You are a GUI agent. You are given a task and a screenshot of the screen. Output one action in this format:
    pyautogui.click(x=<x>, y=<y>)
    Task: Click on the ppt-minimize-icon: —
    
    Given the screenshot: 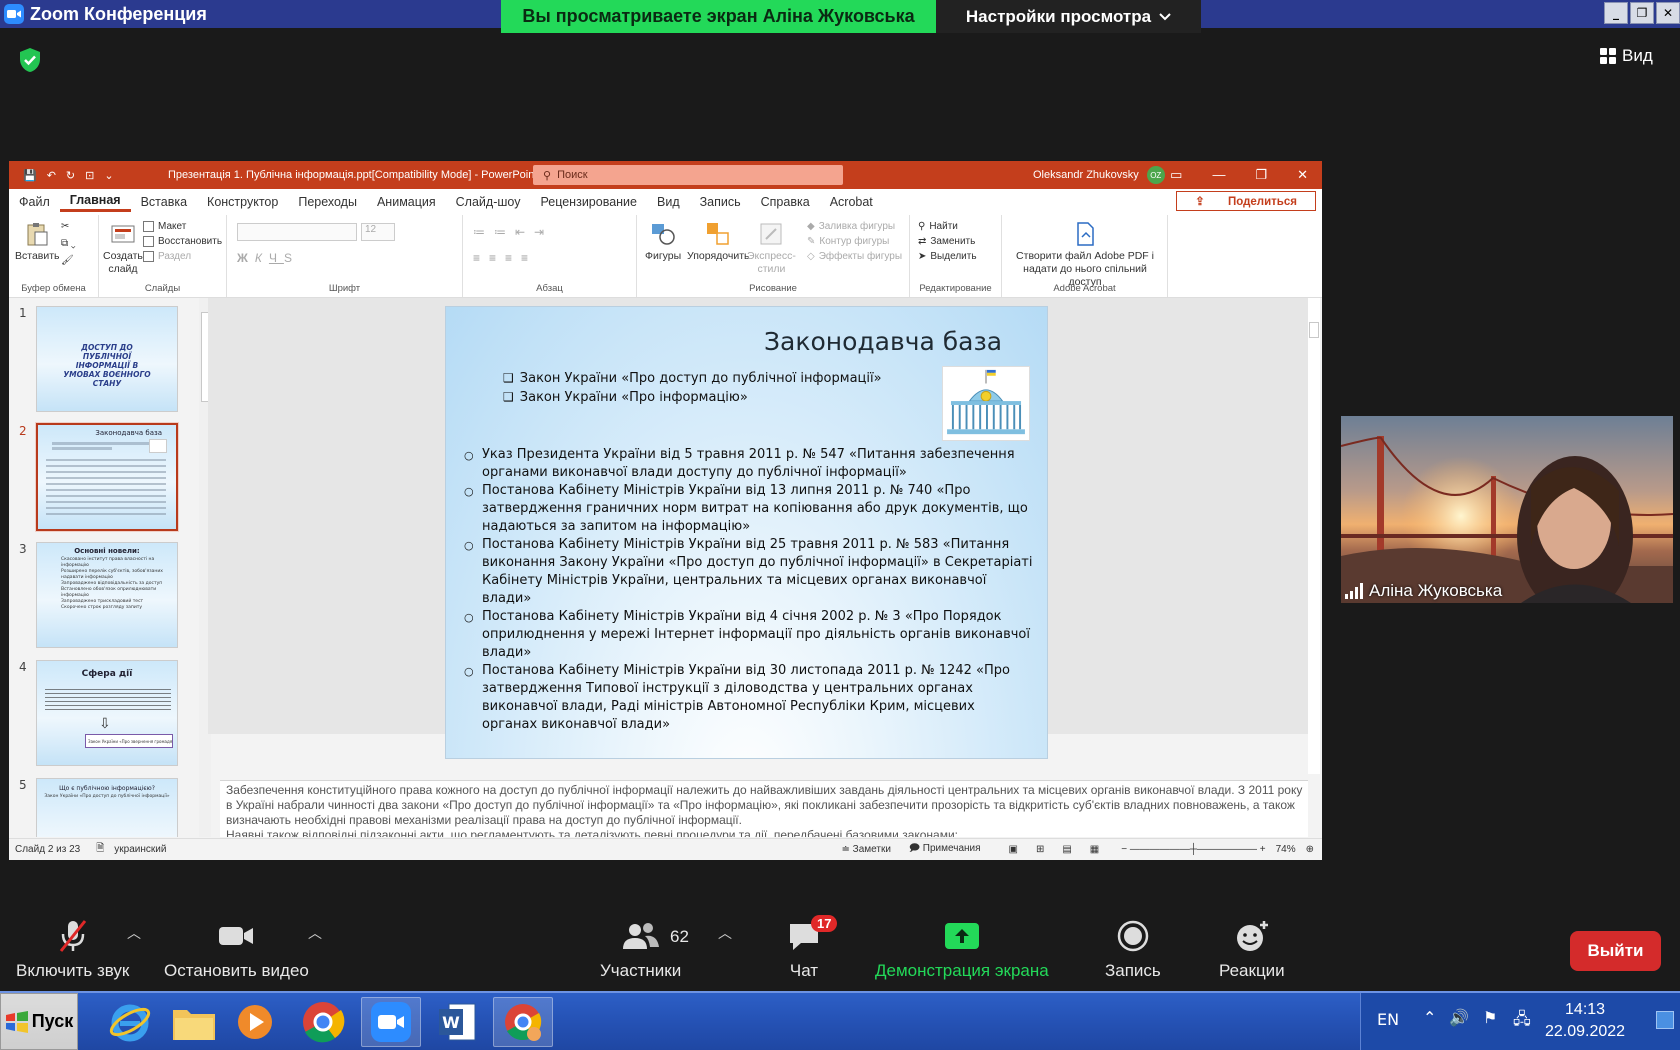 What is the action you would take?
    pyautogui.click(x=1218, y=175)
    